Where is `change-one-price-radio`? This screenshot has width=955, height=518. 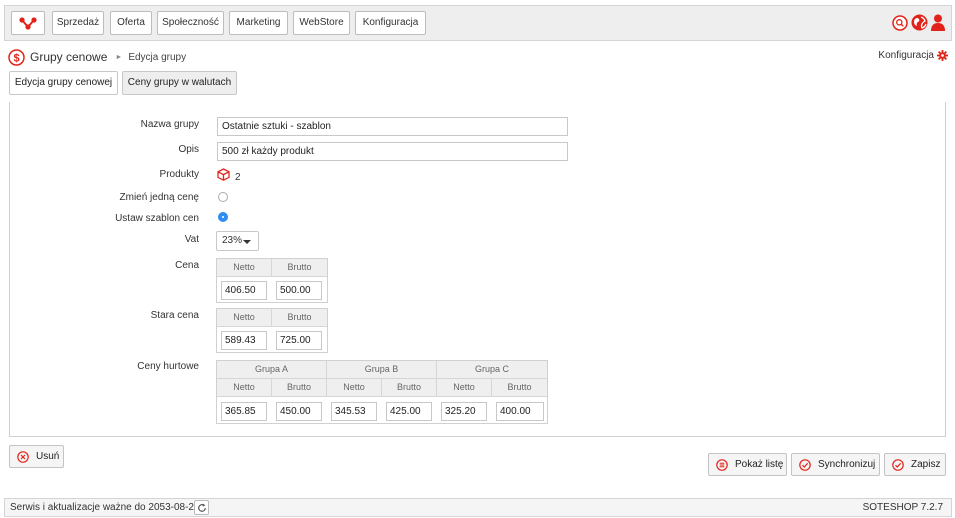
change-one-price-radio is located at coordinates (223, 197).